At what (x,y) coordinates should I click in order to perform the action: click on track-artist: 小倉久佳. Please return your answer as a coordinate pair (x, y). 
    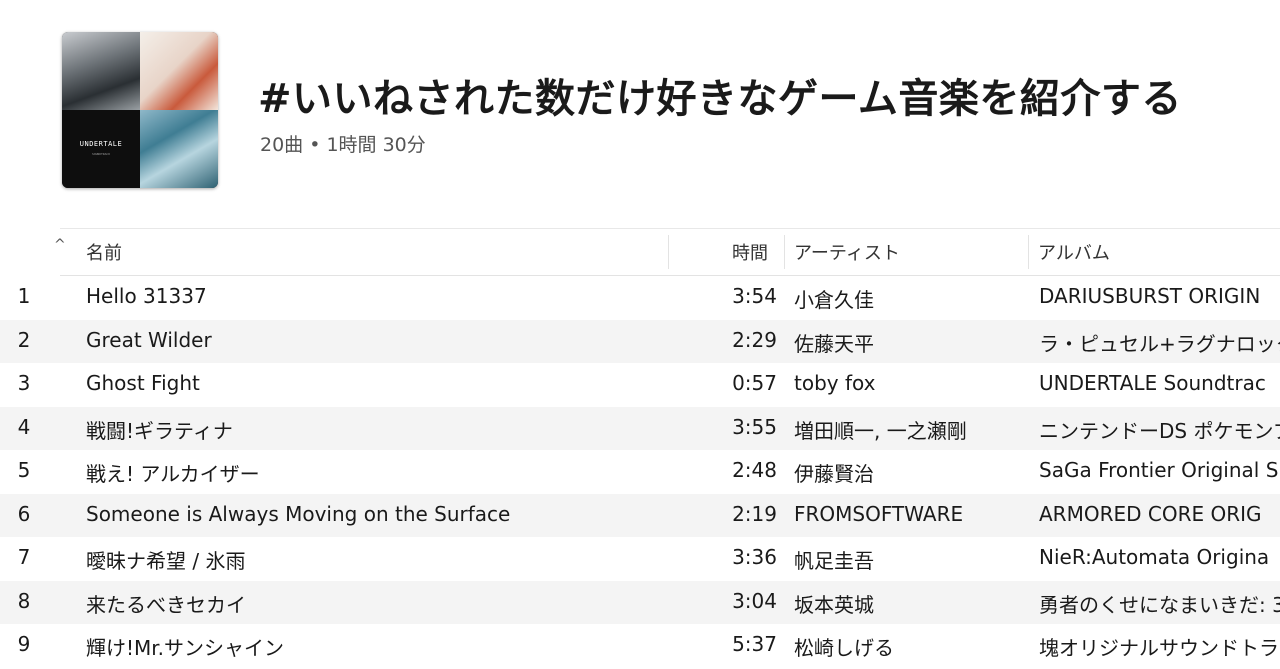
    Looking at the image, I should click on (907, 298).